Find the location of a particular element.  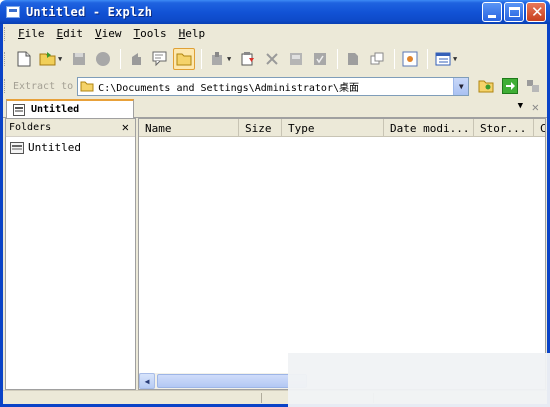

compress-dropdown-arrow: ▼ is located at coordinates (231, 59).